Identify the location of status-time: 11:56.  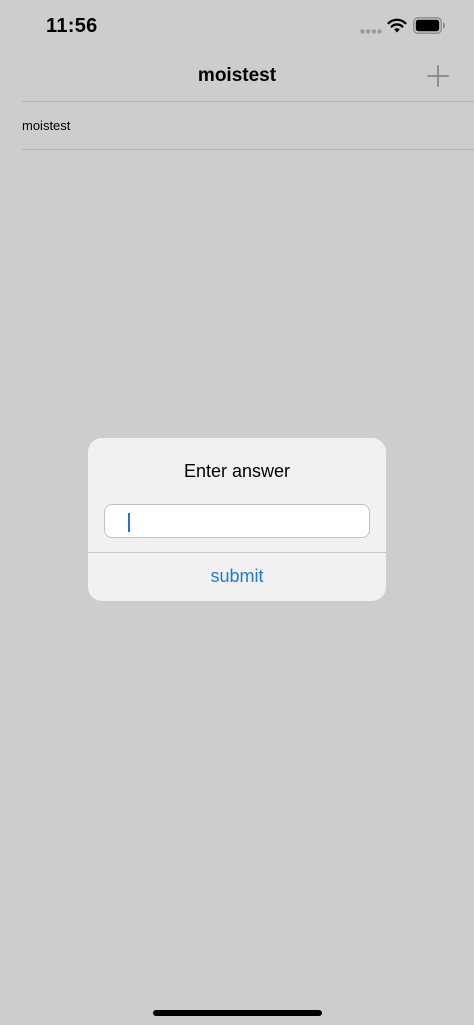
(72, 26).